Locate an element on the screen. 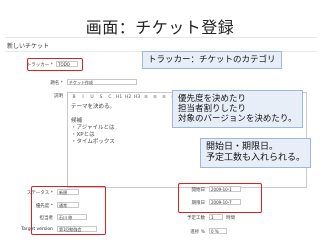 This screenshot has height=240, width=320. underline-button: U is located at coordinates (92, 97).